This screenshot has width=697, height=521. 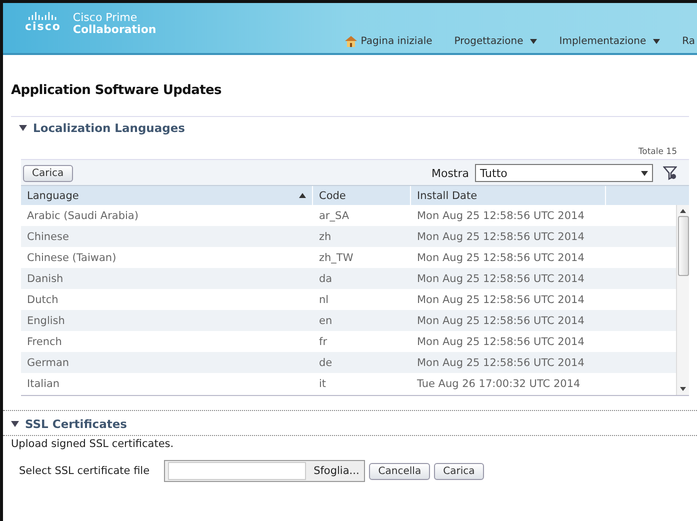 I want to click on product-name: Cisco Prime, so click(x=105, y=18).